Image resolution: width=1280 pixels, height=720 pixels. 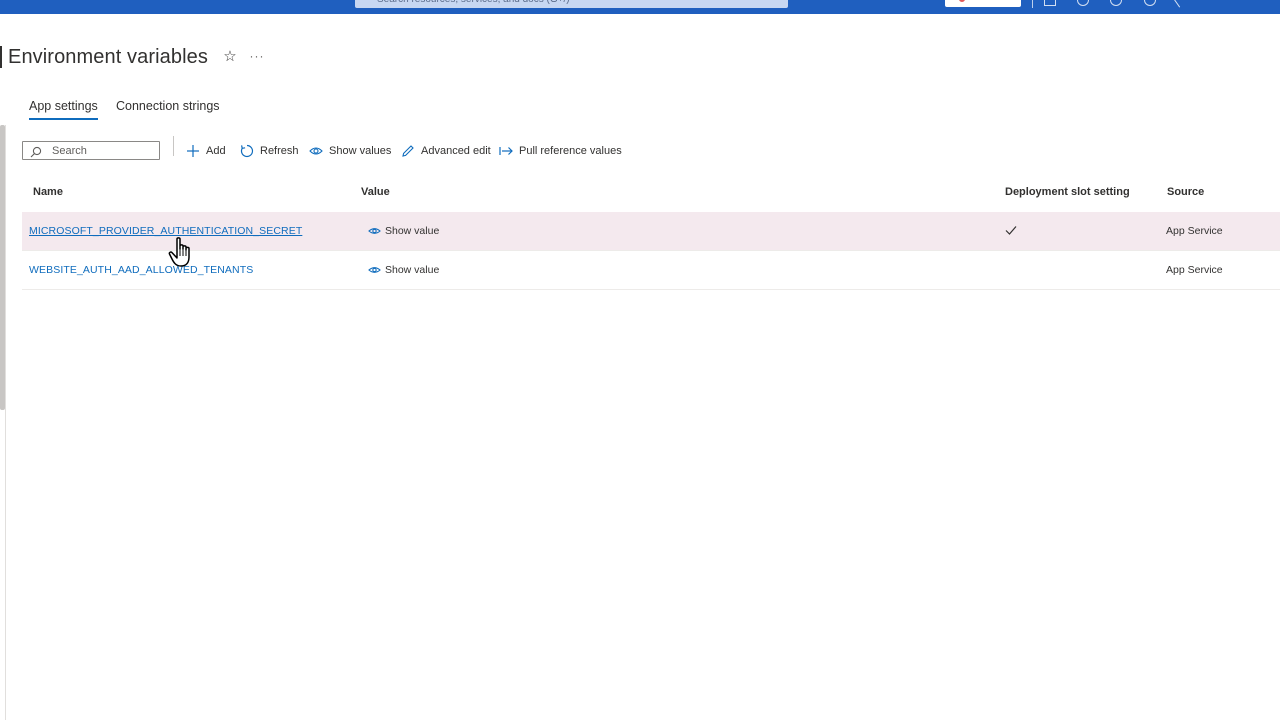 What do you see at coordinates (168, 106) in the screenshot?
I see `tab-connection-strings: Connection strings` at bounding box center [168, 106].